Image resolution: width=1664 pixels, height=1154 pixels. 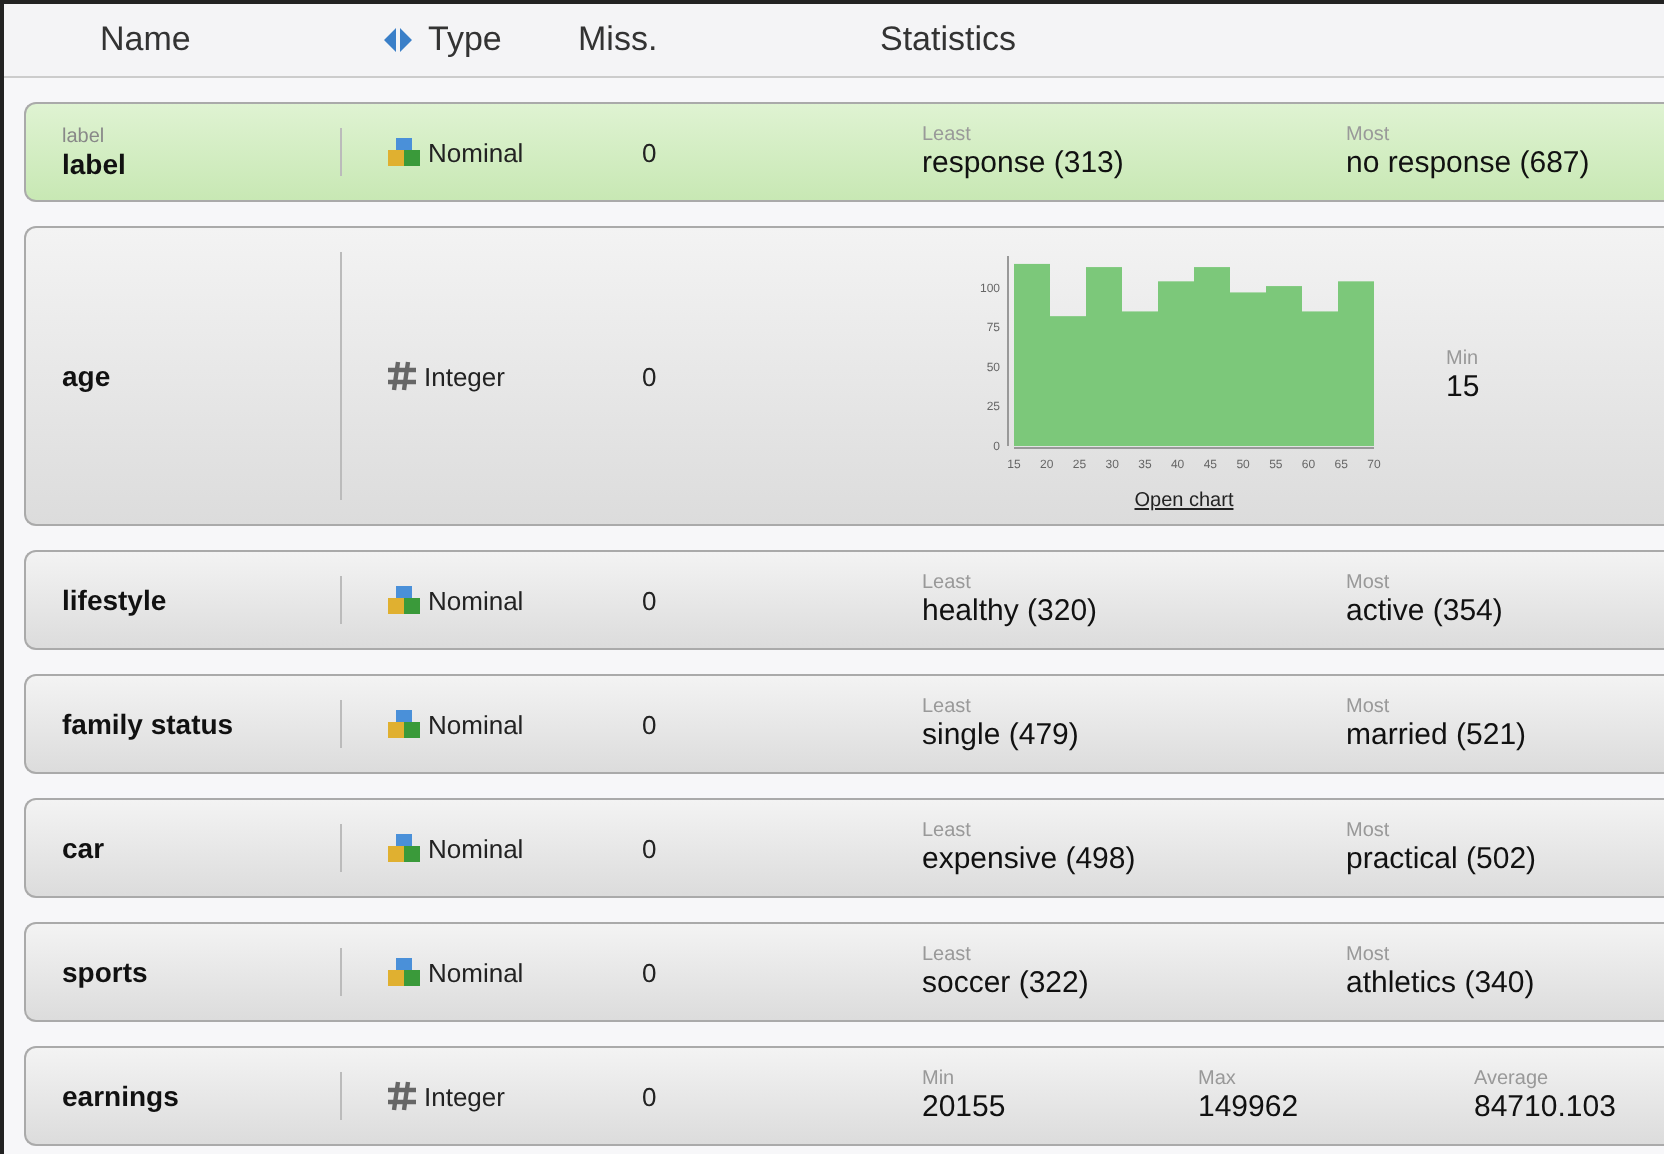 I want to click on stat-value: healthy (320), so click(x=1011, y=611).